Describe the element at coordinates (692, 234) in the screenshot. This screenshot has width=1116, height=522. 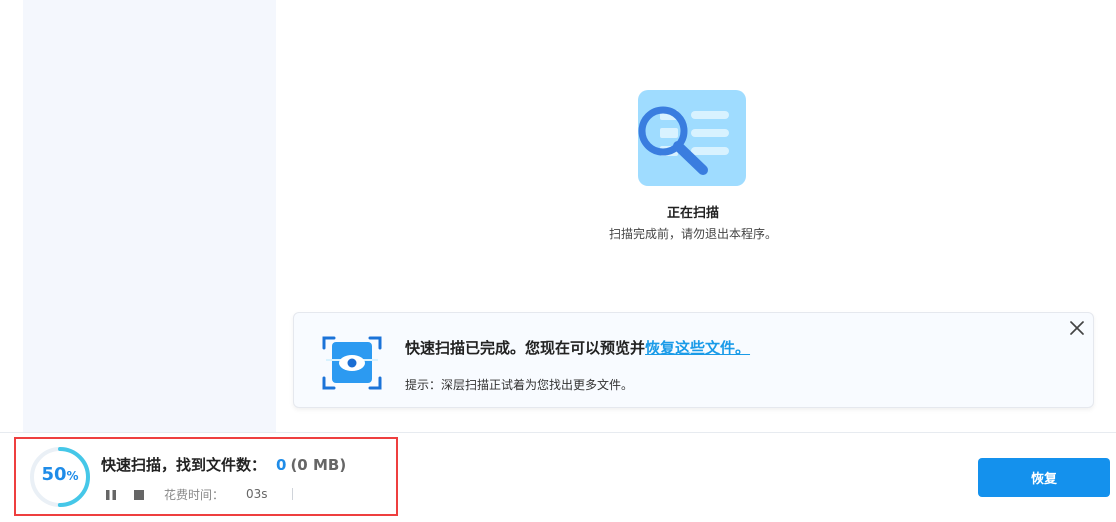
I see `scan-status-subtitle: 扫描完成前，请勿退出本程序。` at that location.